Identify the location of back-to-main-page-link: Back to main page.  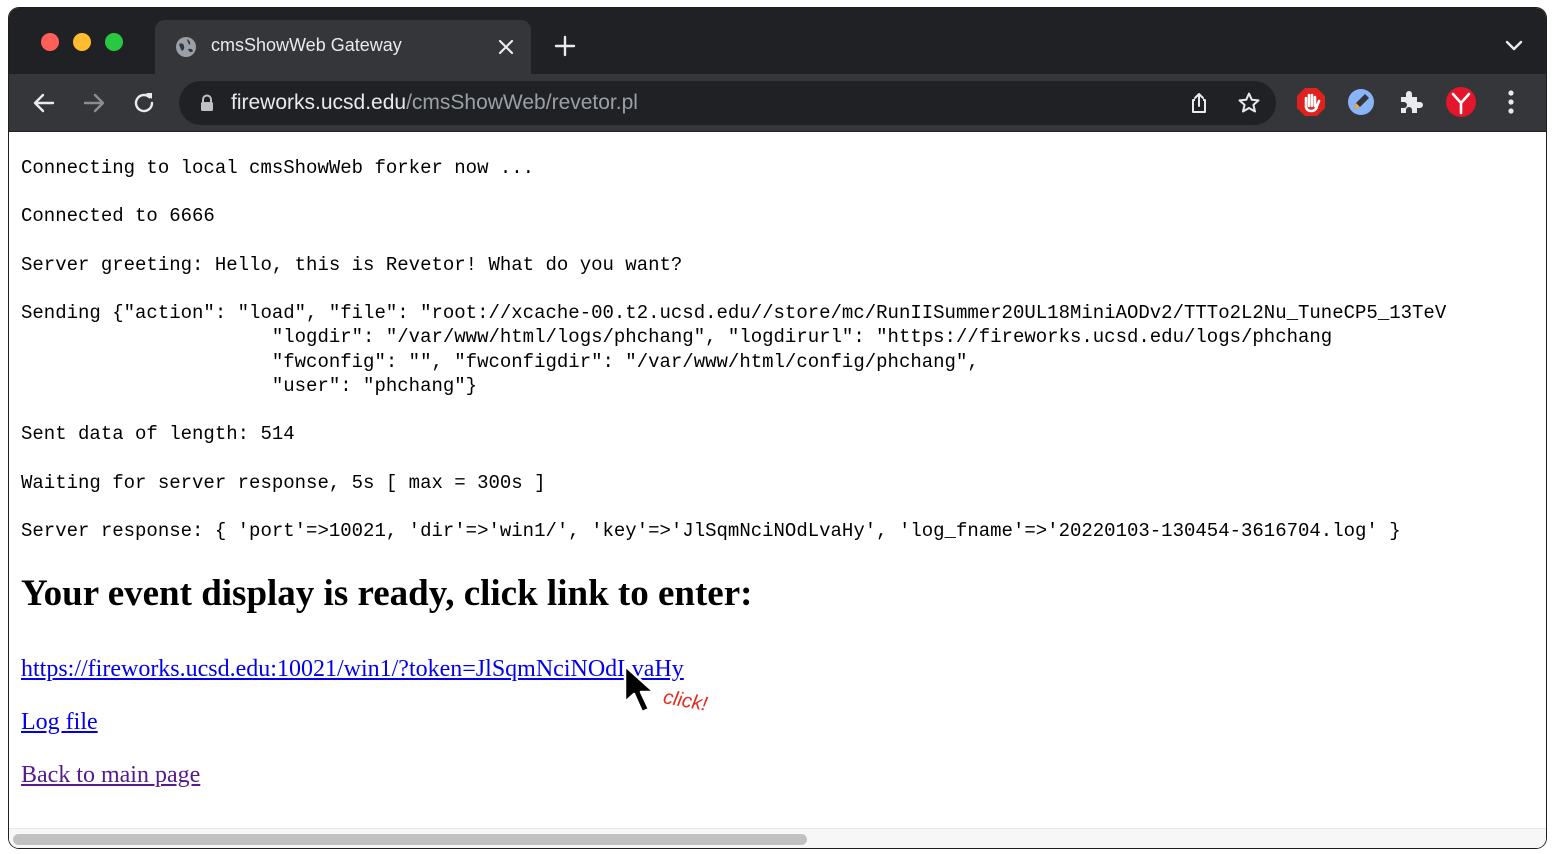
(110, 775).